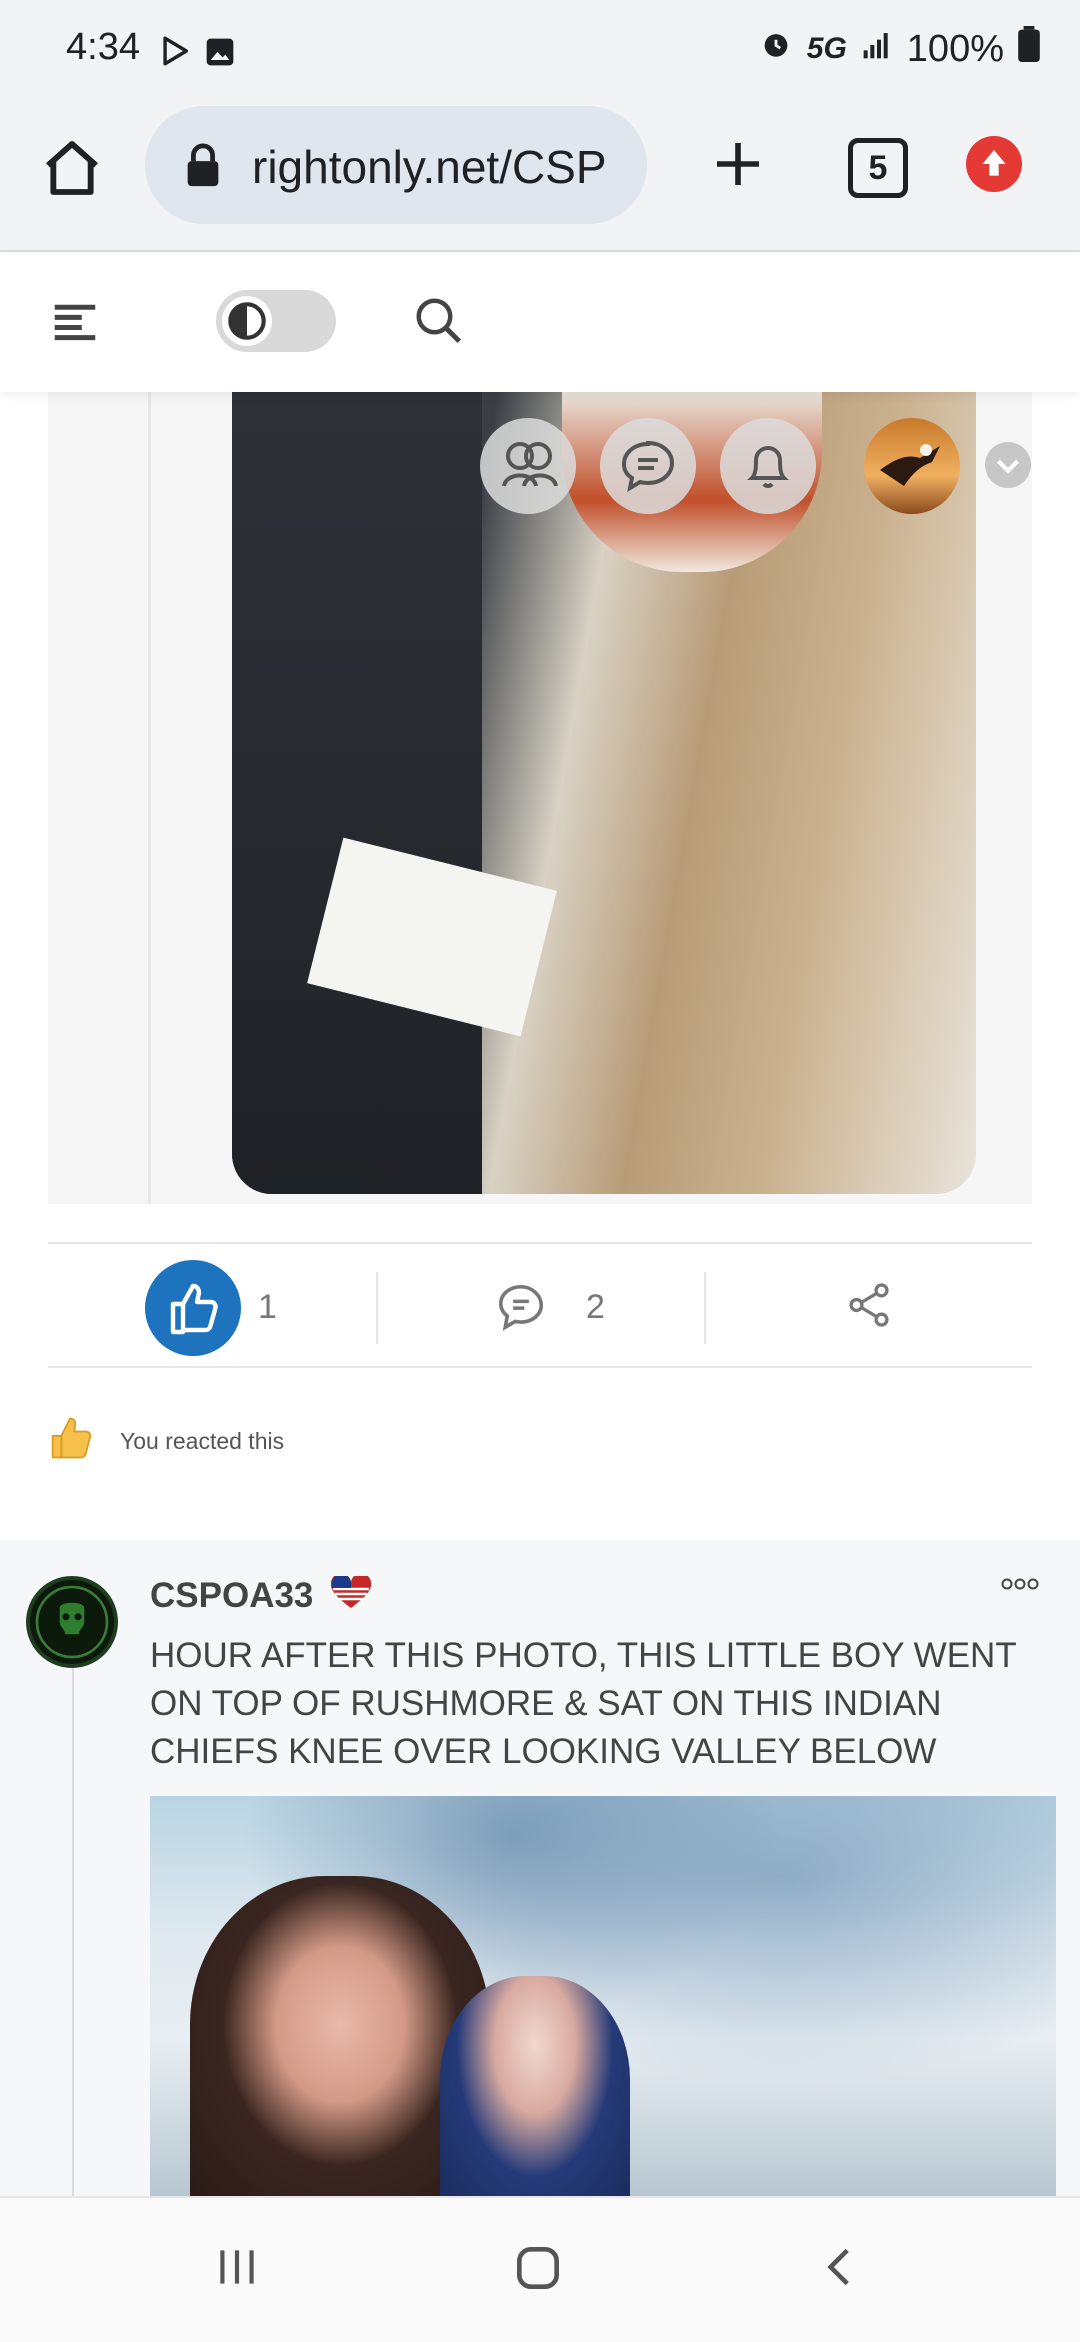 The width and height of the screenshot is (1080, 2342). Describe the element at coordinates (175, 53) in the screenshot. I see `play-store-icon` at that location.